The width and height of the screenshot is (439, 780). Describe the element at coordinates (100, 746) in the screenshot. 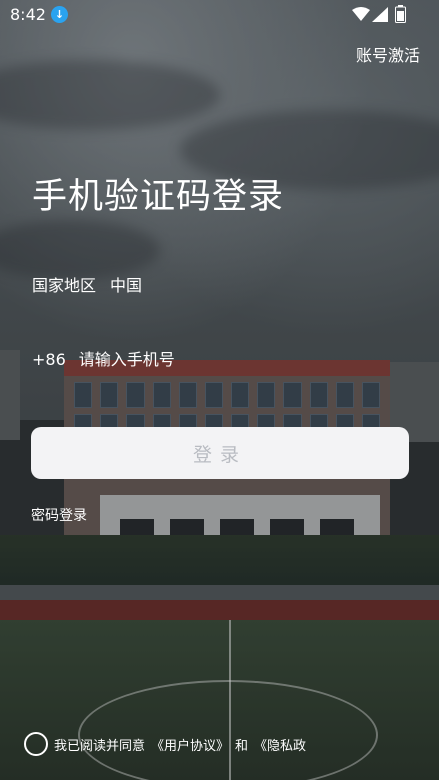

I see `agreement-prefix: 我已阅读并同意` at that location.